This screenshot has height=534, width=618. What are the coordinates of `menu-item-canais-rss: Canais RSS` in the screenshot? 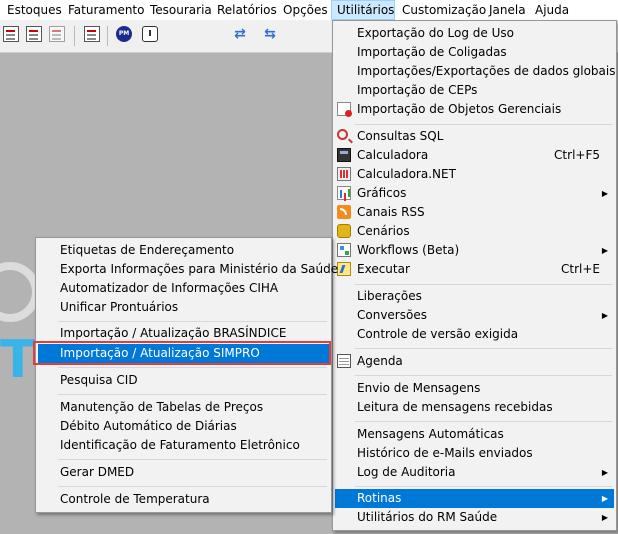 It's located at (474, 212).